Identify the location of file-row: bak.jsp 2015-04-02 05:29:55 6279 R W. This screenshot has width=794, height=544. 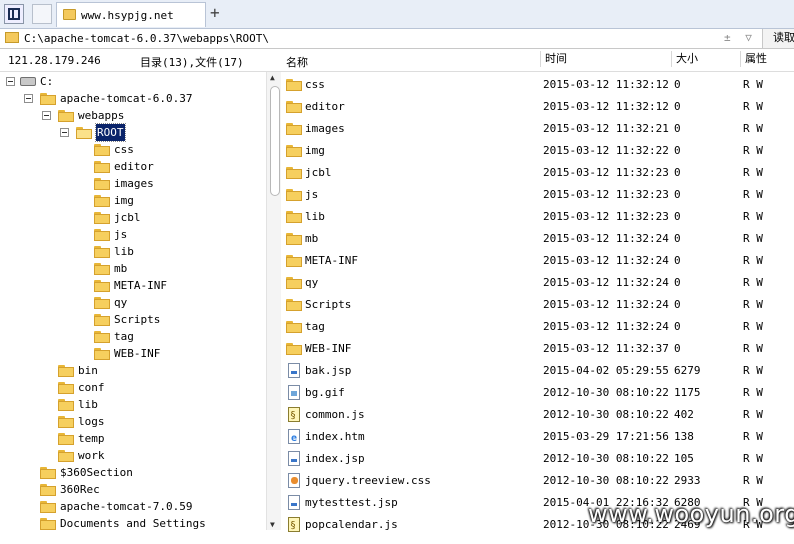
(537, 371).